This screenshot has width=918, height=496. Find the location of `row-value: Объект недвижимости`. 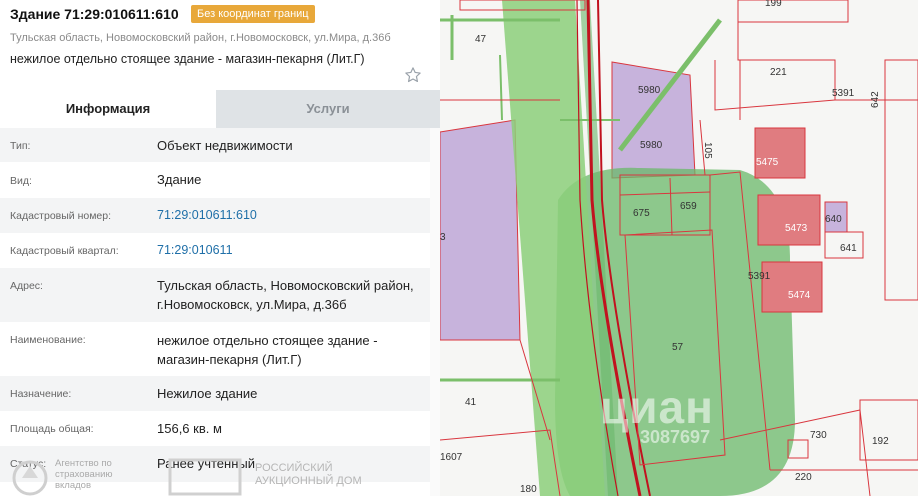

row-value: Объект недвижимости is located at coordinates (225, 145).